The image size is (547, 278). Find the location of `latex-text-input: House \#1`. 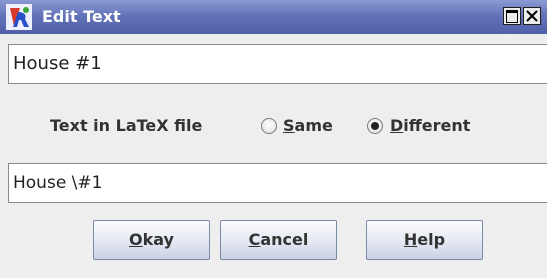

latex-text-input: House \#1 is located at coordinates (277, 183).